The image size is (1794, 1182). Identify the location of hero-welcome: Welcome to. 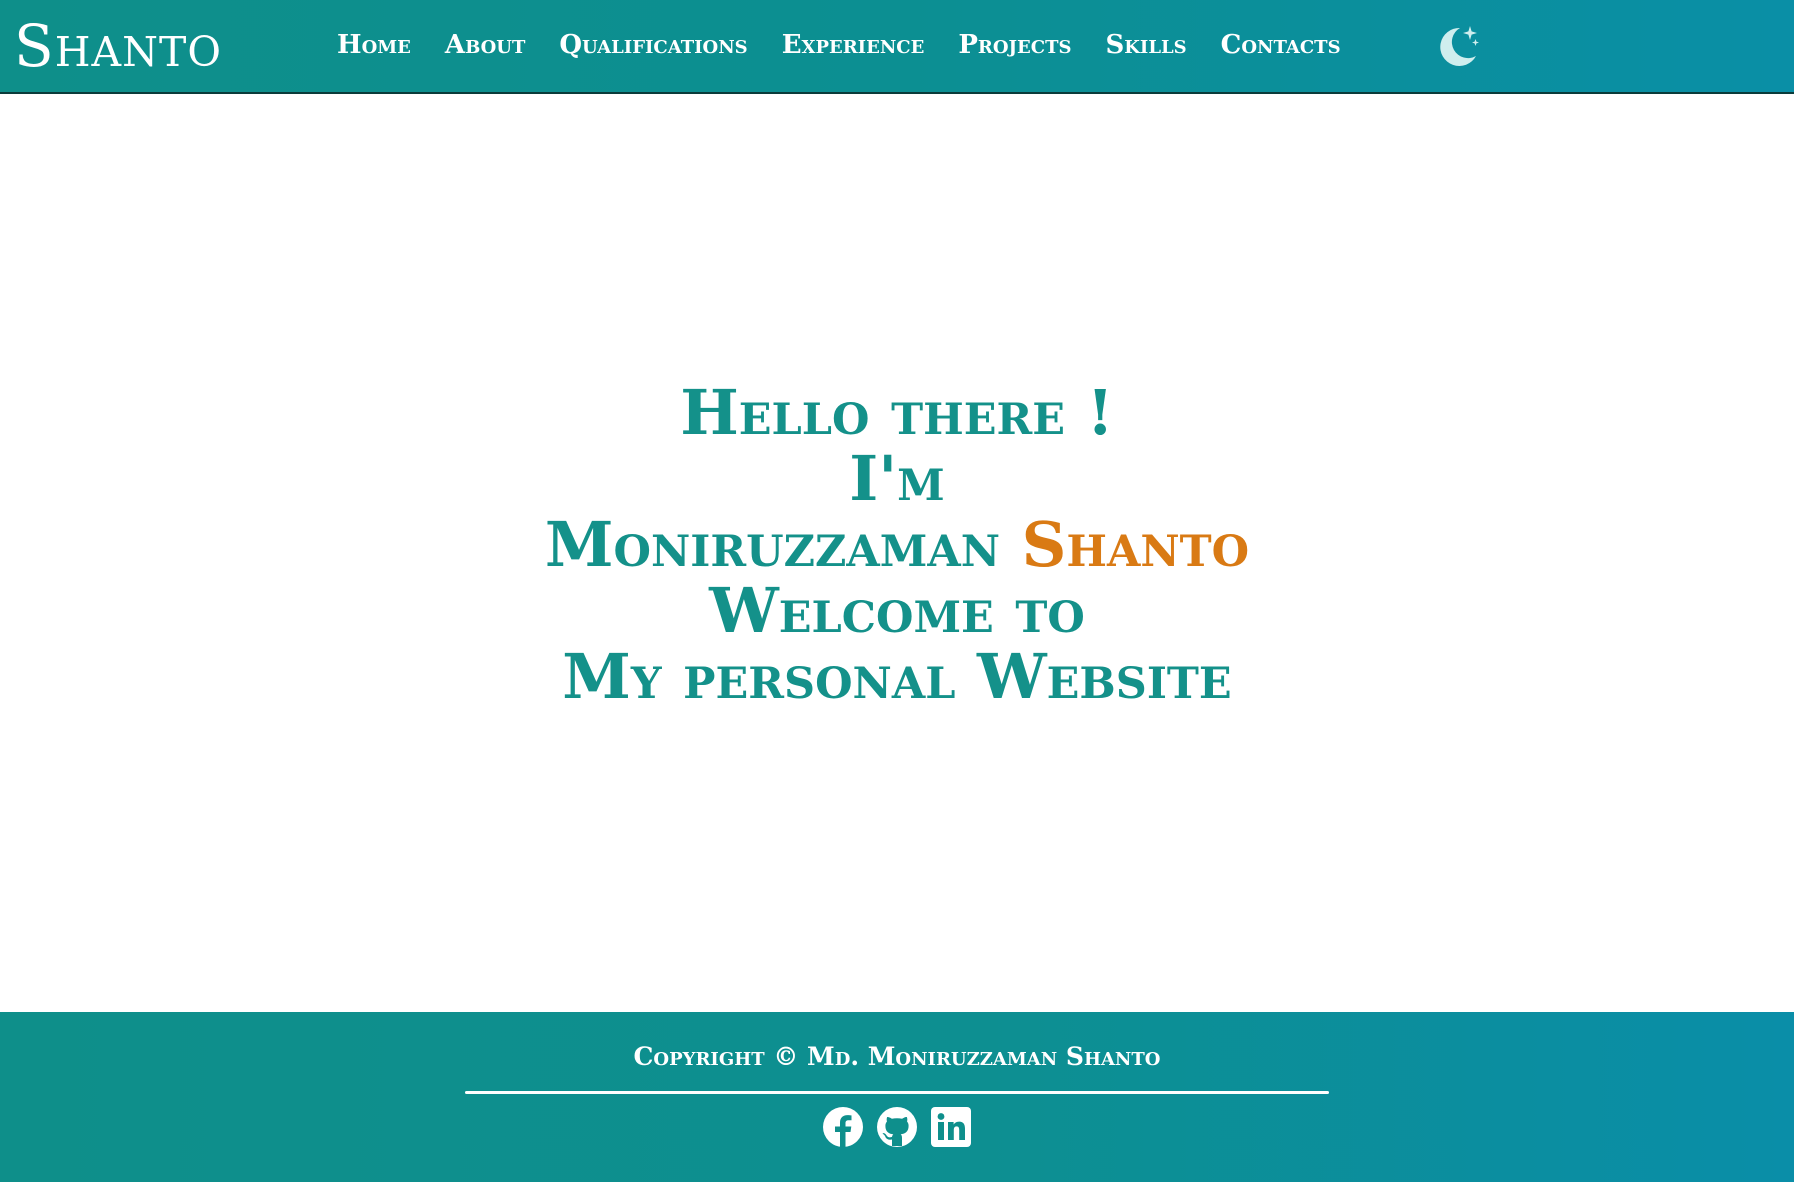
(897, 610).